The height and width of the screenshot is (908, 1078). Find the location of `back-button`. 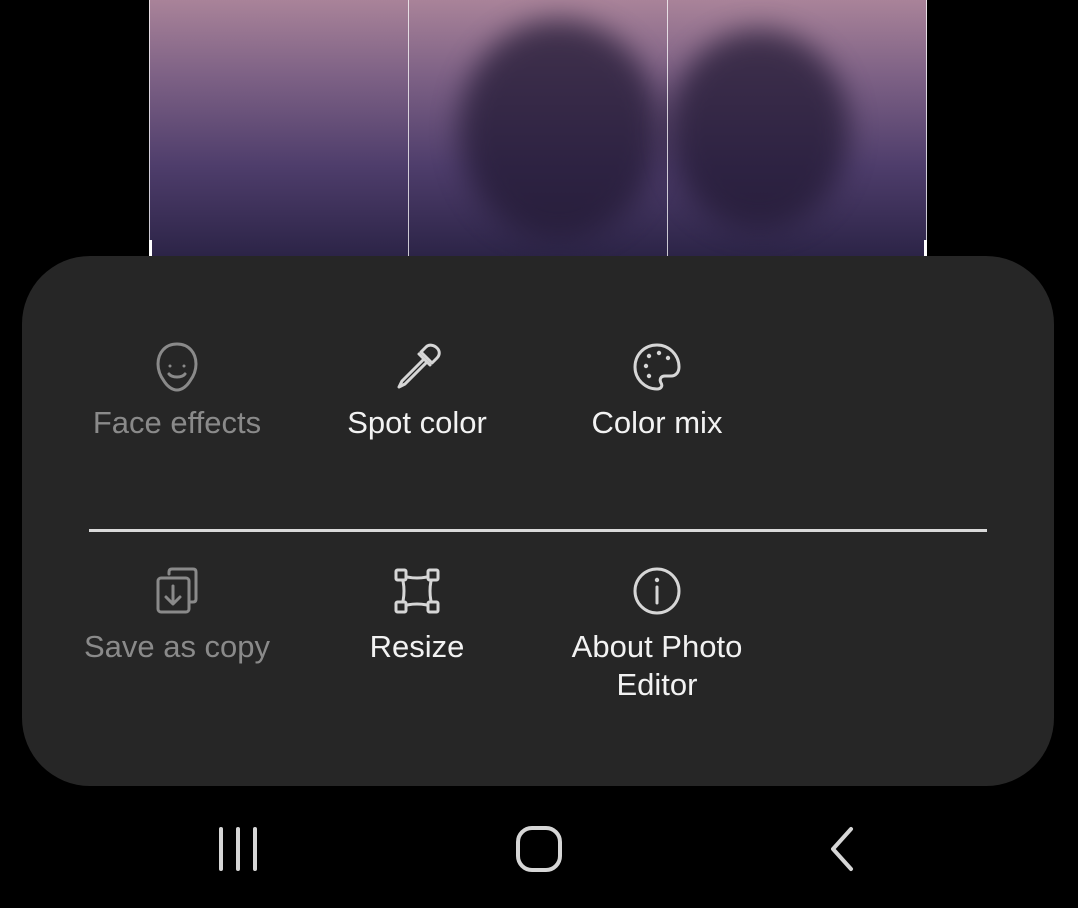

back-button is located at coordinates (842, 851).